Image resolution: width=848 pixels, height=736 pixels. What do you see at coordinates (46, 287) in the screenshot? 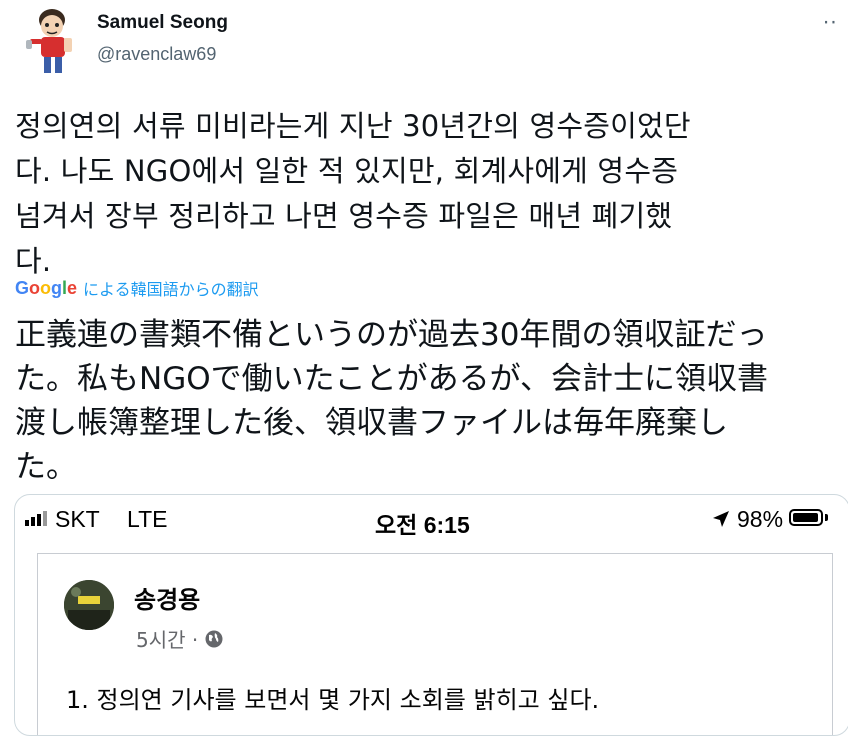
I see `google-logo: Google` at bounding box center [46, 287].